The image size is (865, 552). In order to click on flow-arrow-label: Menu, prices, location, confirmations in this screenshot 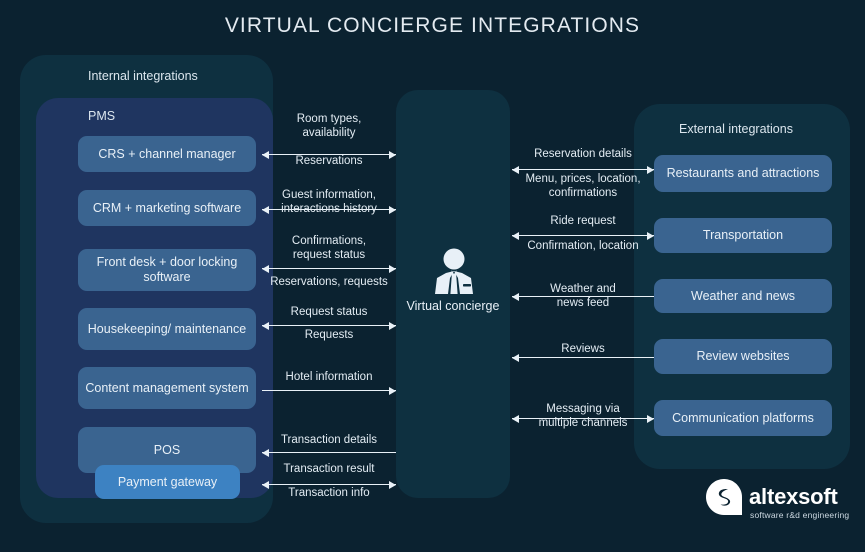, I will do `click(583, 186)`.